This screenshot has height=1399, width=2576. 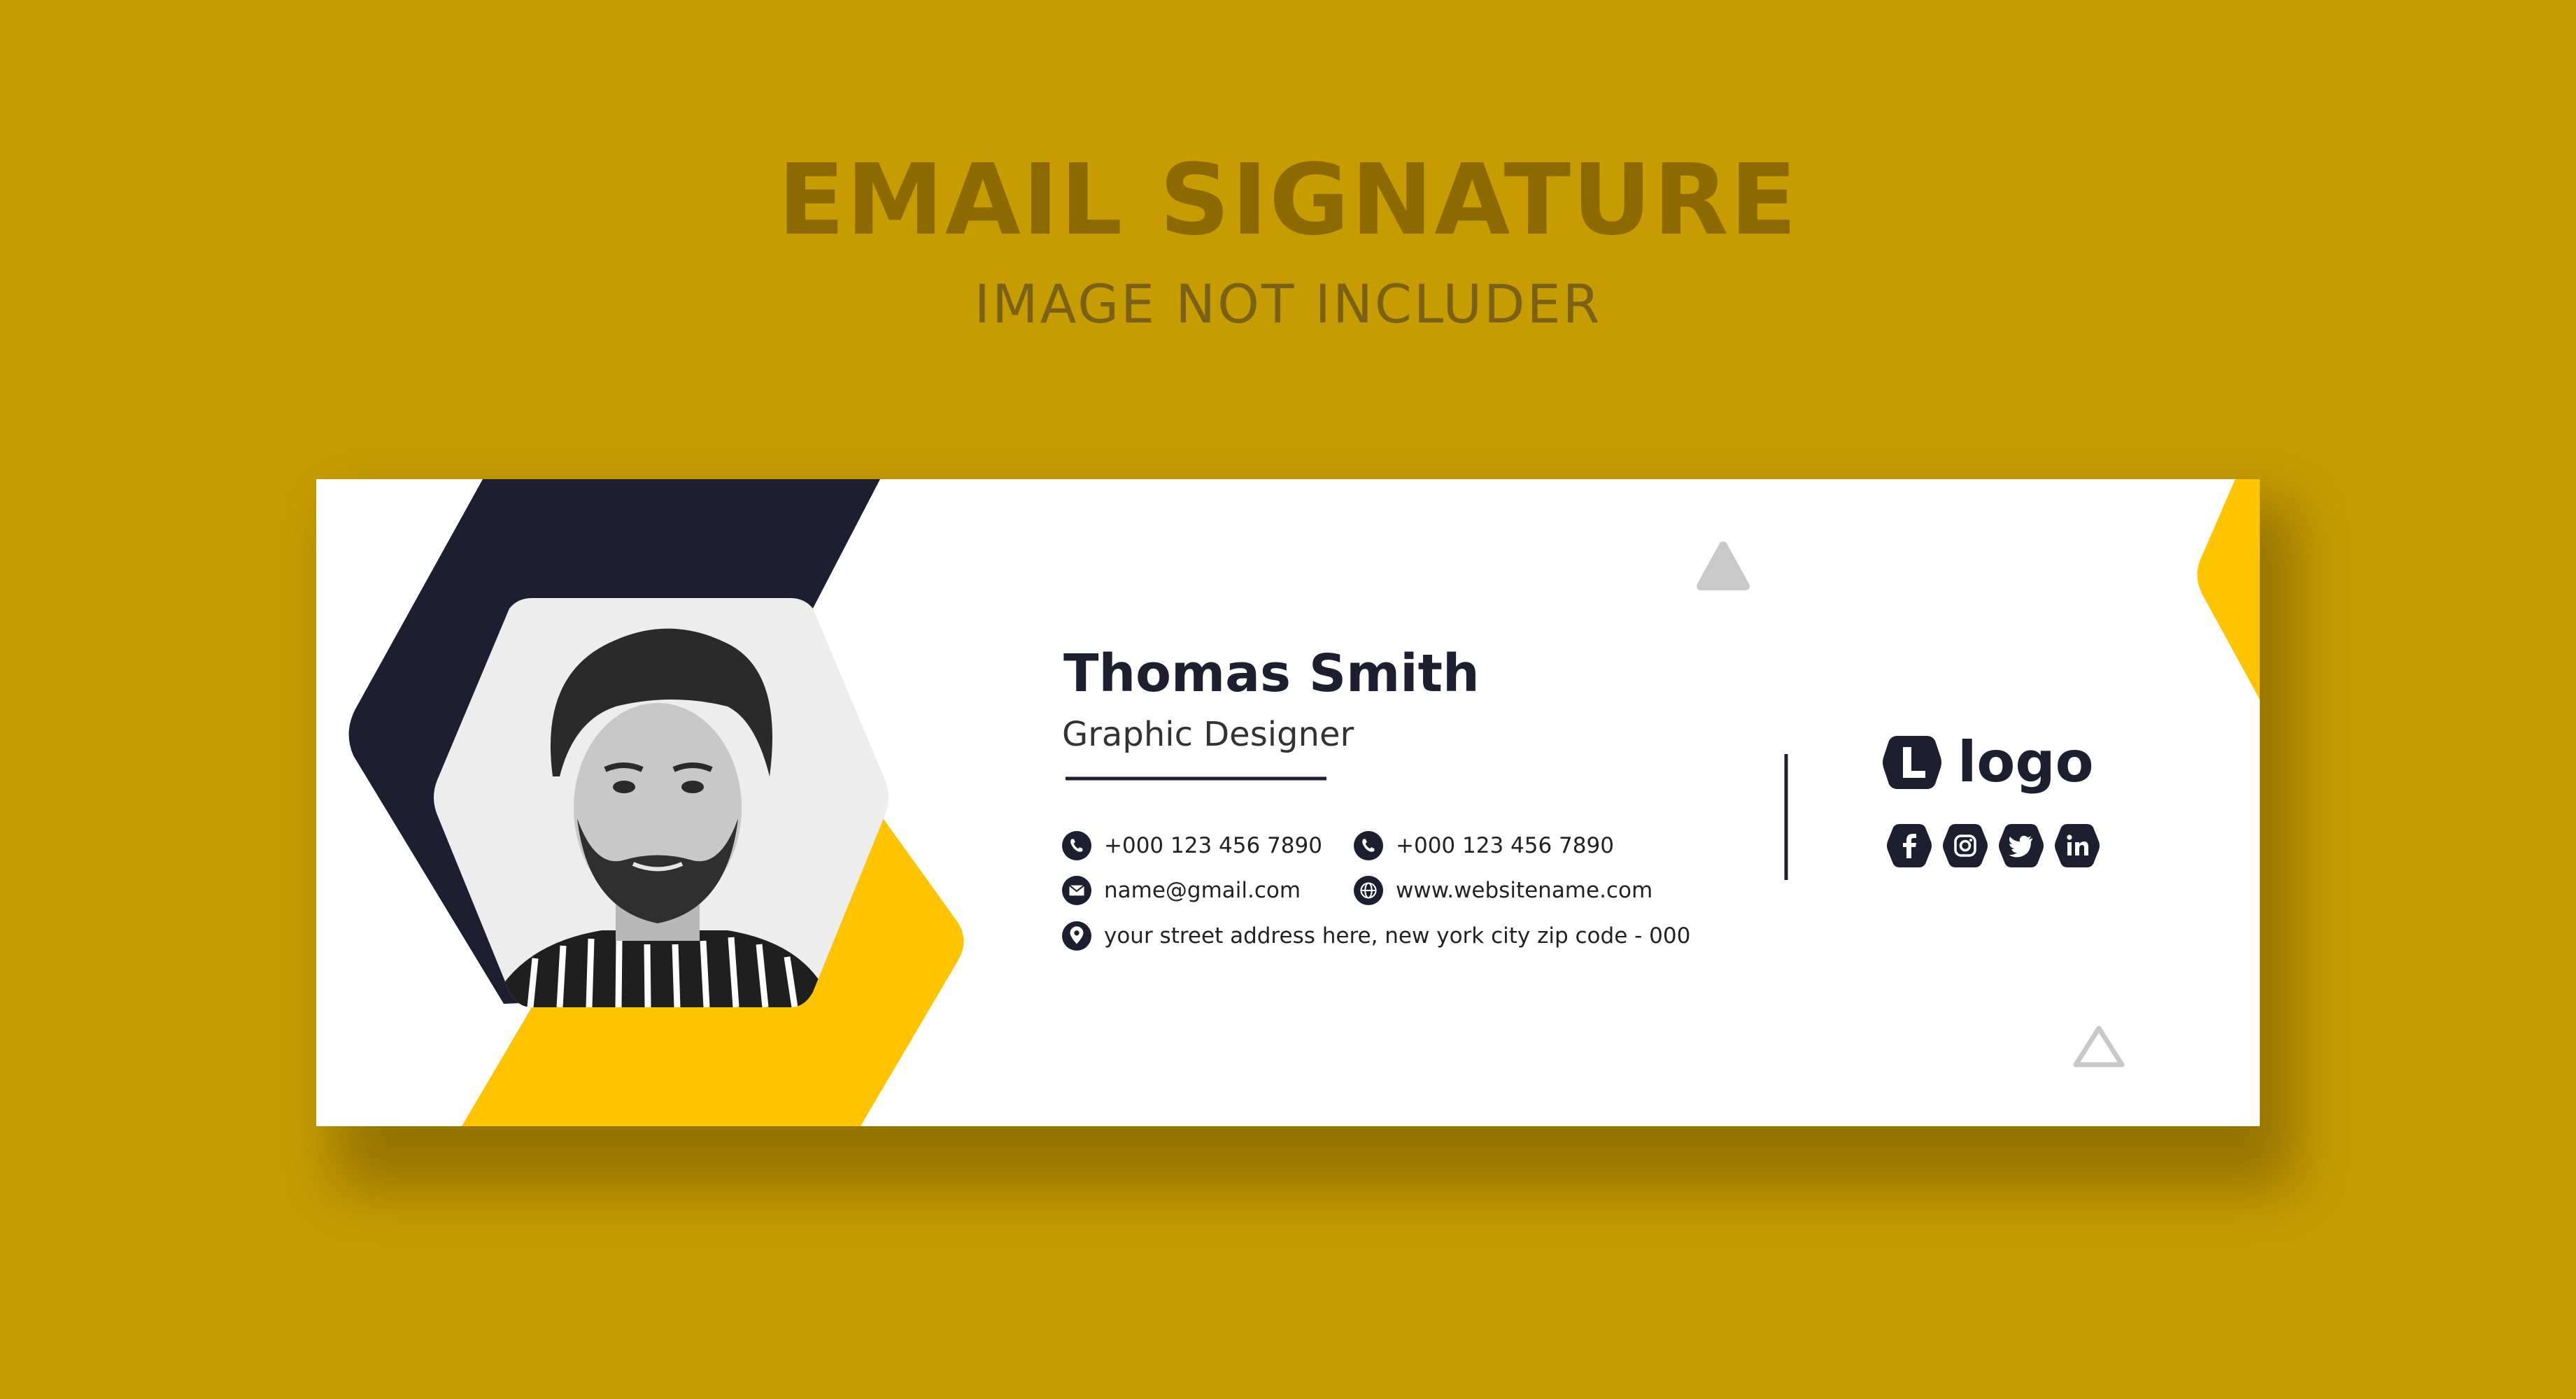 What do you see at coordinates (1993, 845) in the screenshot?
I see `social-links` at bounding box center [1993, 845].